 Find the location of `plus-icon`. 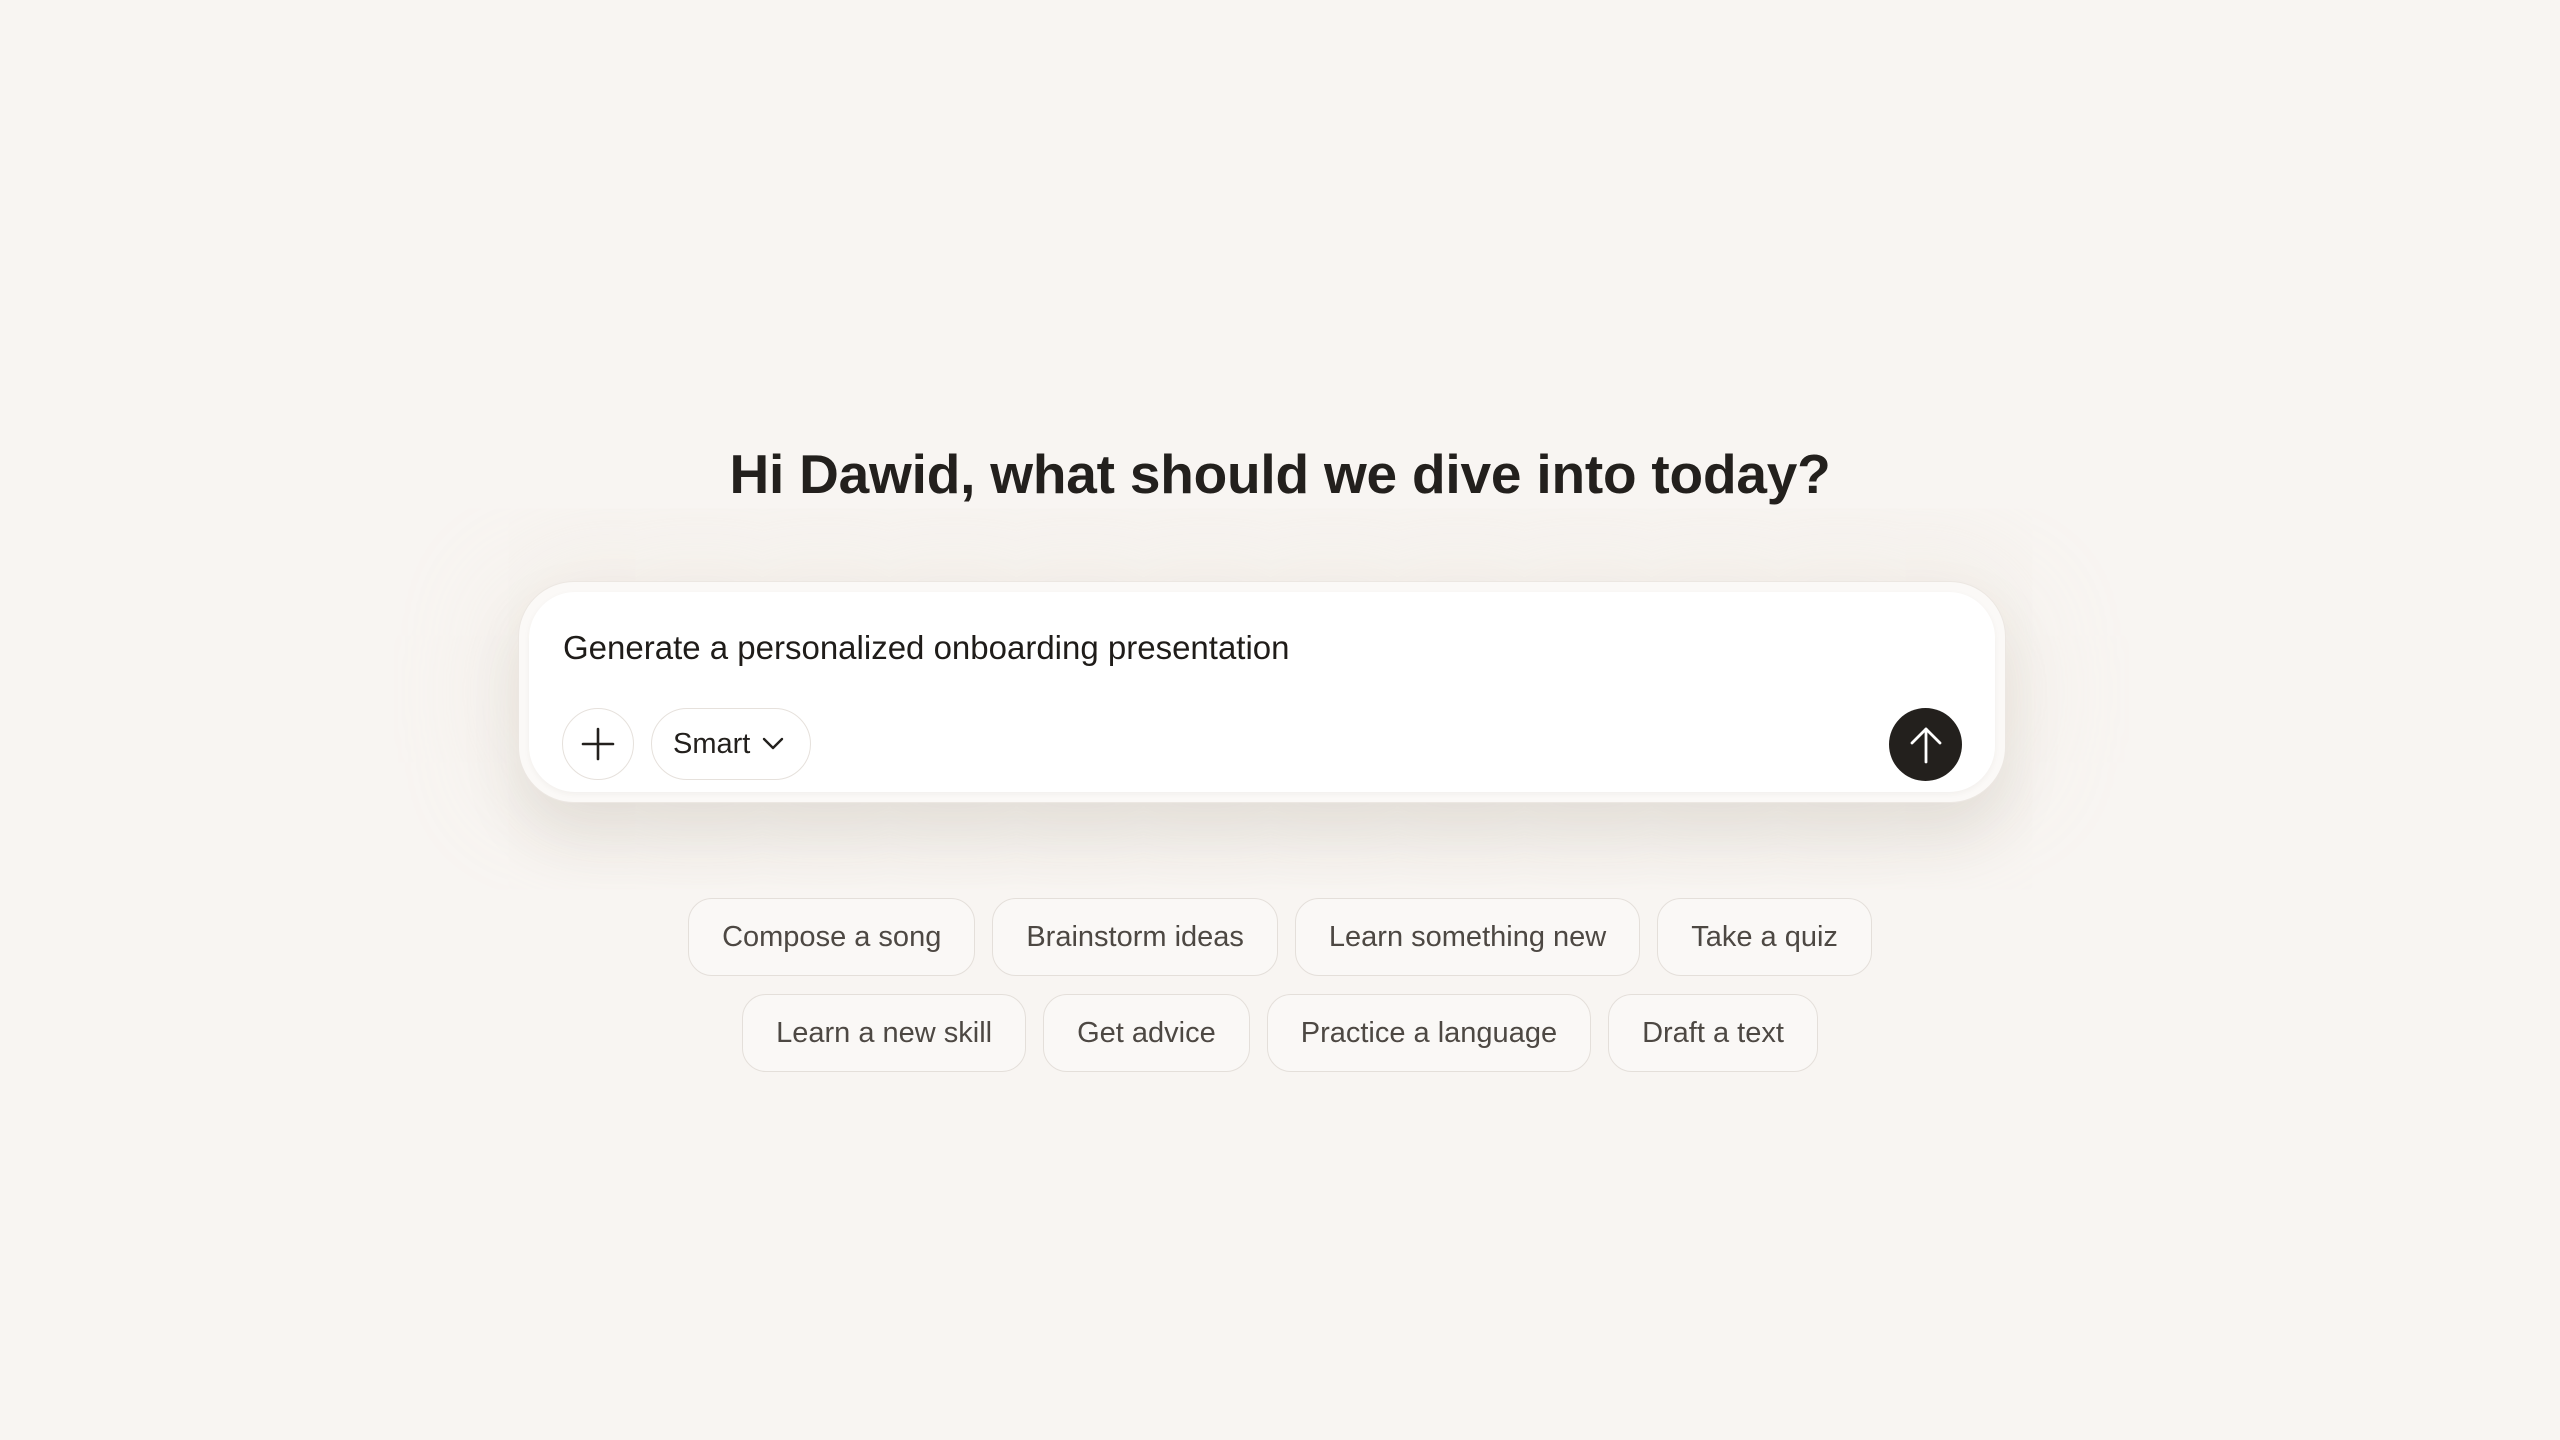

plus-icon is located at coordinates (598, 744).